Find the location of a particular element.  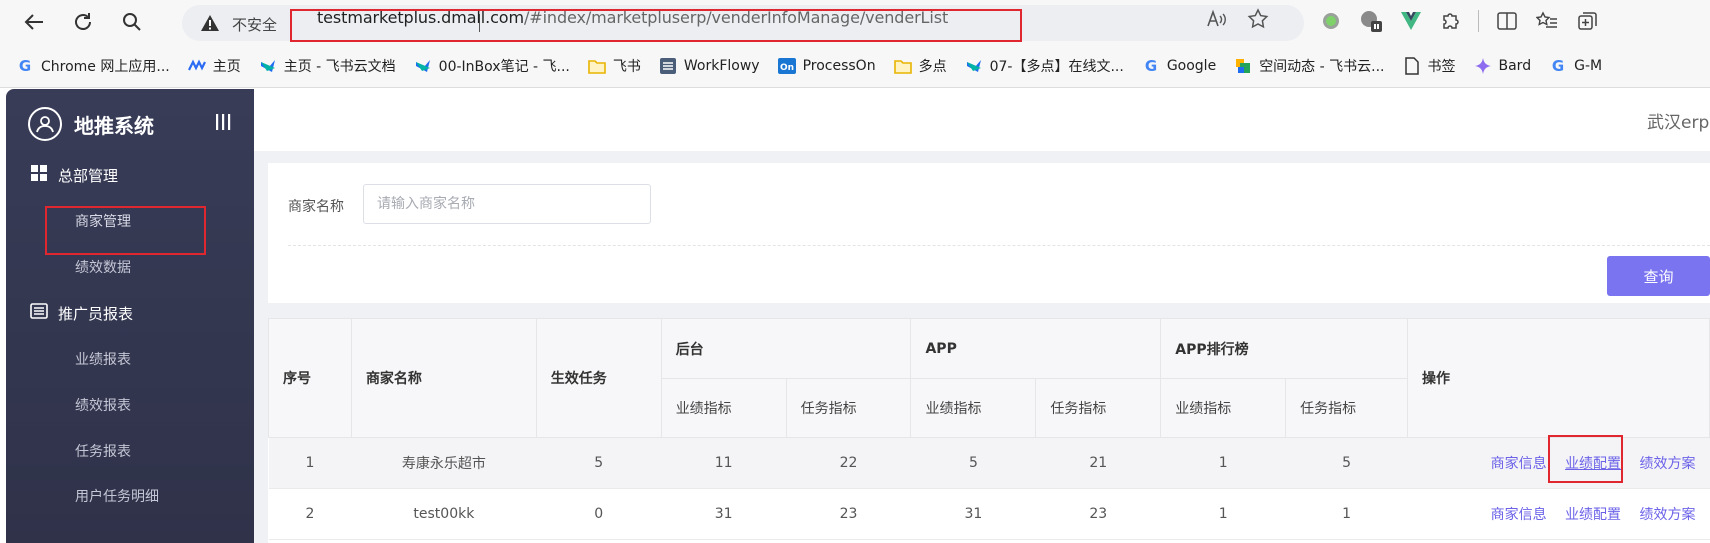

bookmark-label: 多点 is located at coordinates (932, 66).